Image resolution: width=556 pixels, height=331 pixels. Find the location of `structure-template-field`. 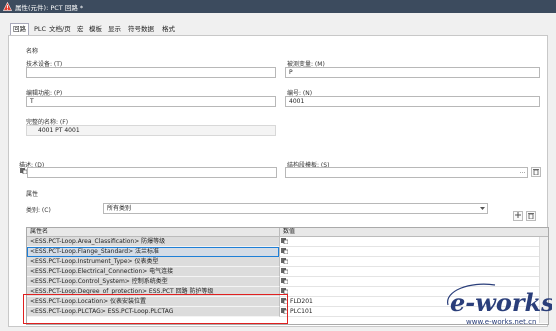

structure-template-field is located at coordinates (406, 172).